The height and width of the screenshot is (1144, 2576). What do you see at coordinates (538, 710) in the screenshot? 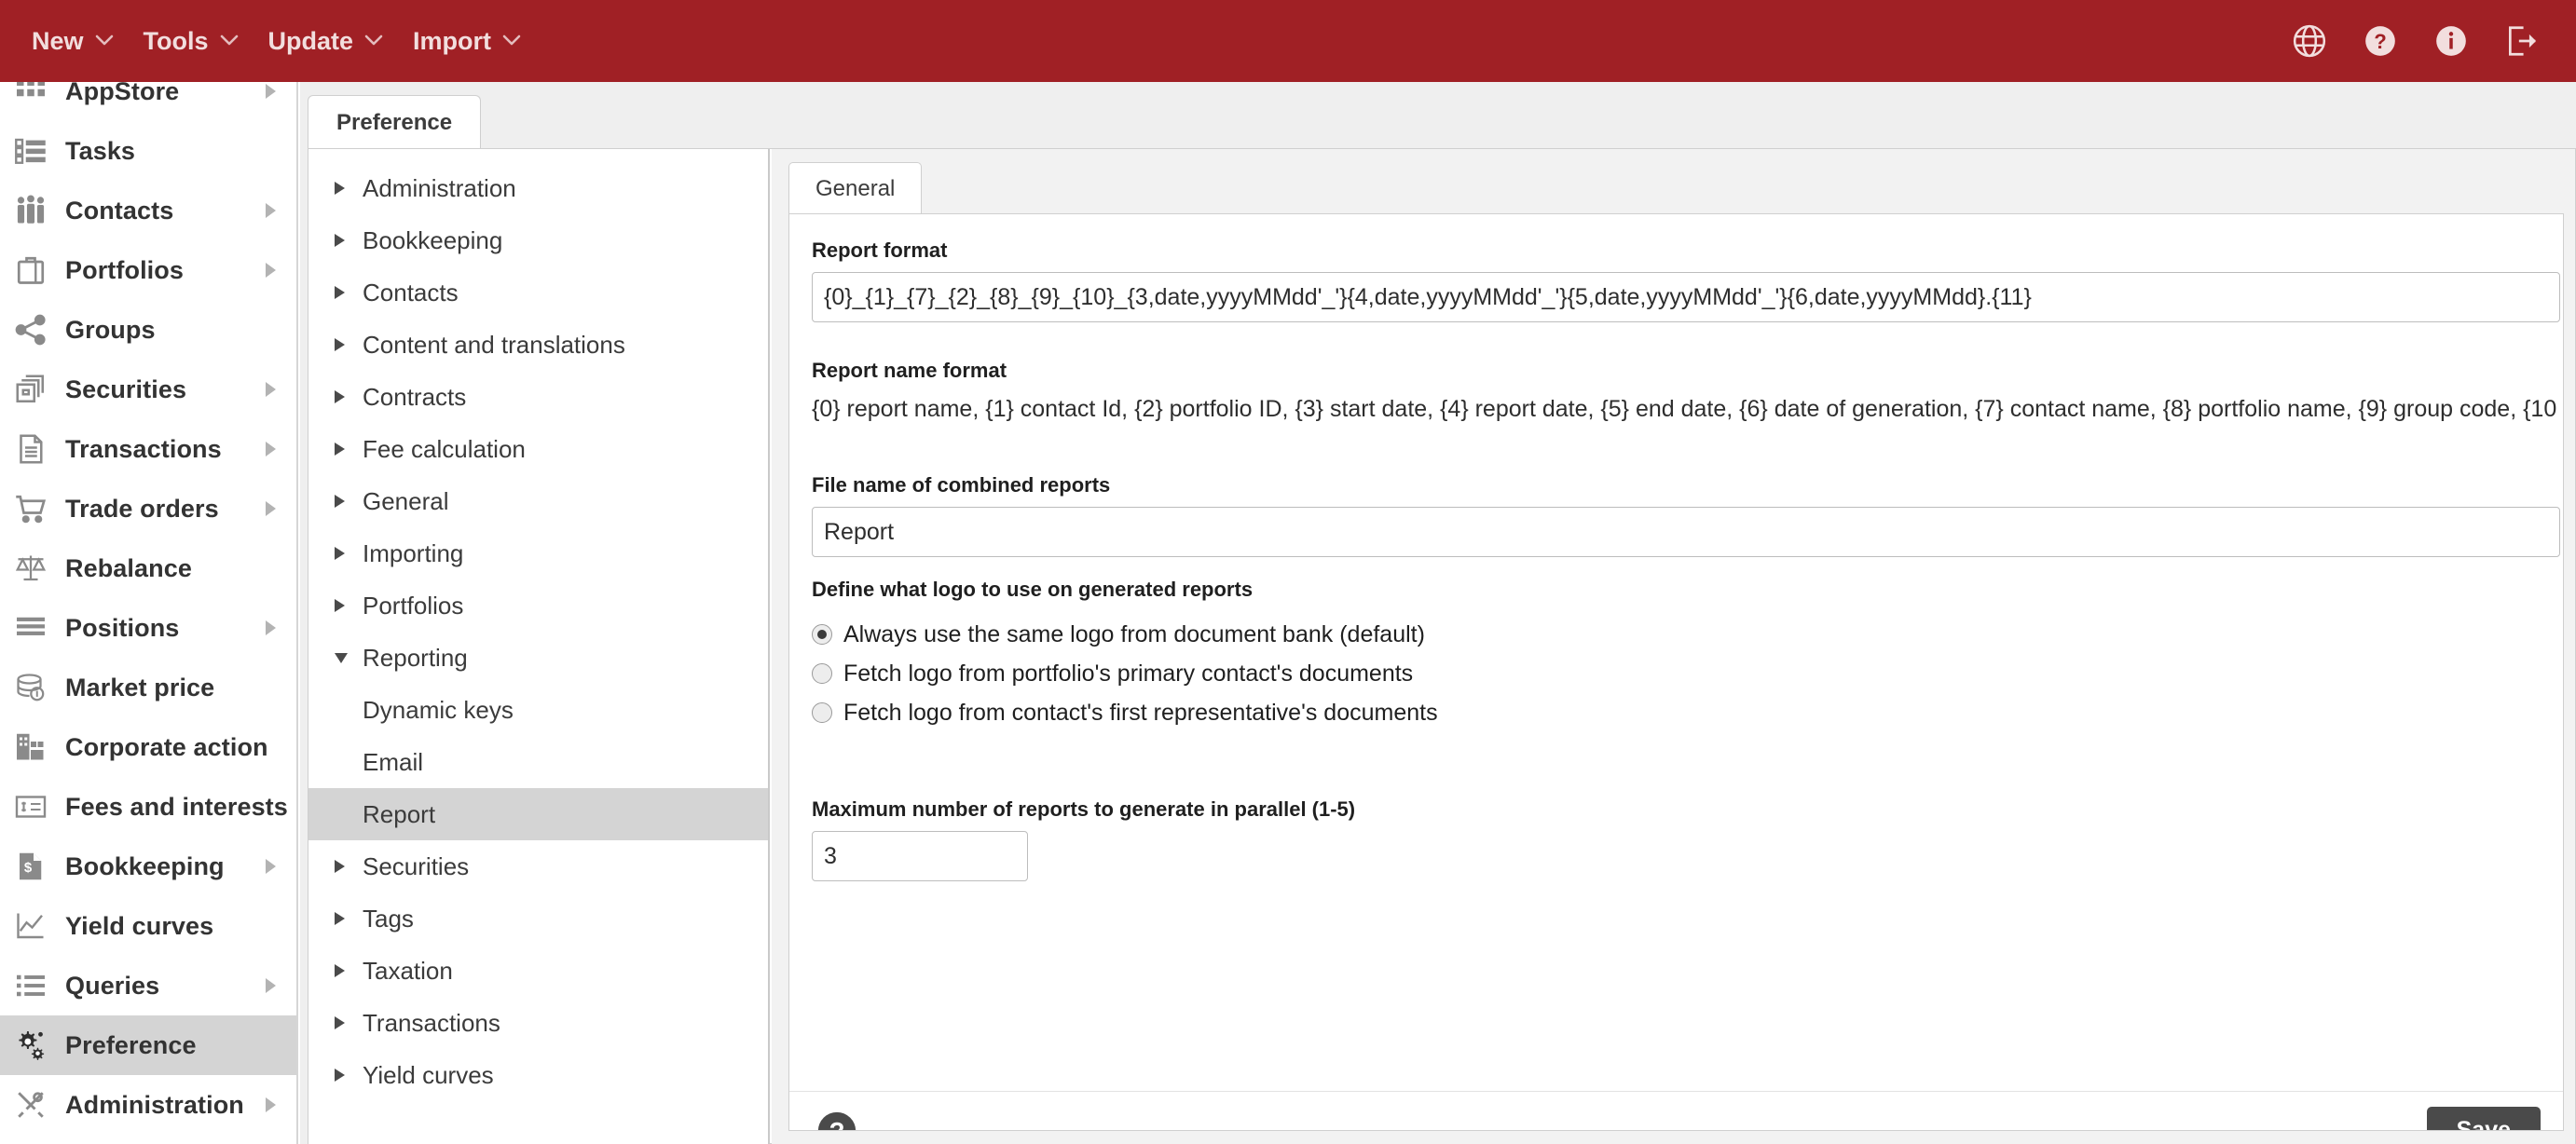
I see `tree-item-dynamic-keys: Dynamic keys` at bounding box center [538, 710].